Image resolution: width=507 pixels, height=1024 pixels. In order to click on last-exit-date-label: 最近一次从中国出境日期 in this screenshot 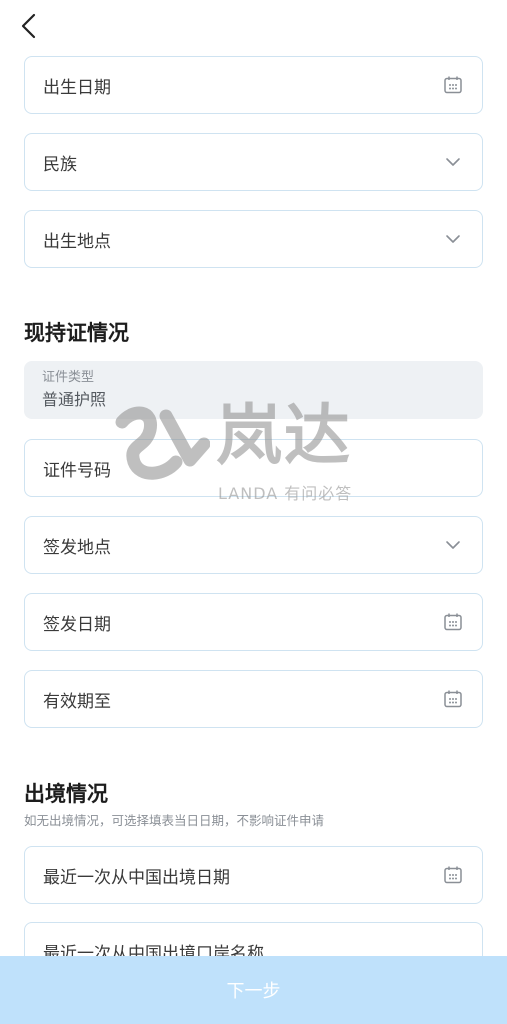, I will do `click(136, 877)`.